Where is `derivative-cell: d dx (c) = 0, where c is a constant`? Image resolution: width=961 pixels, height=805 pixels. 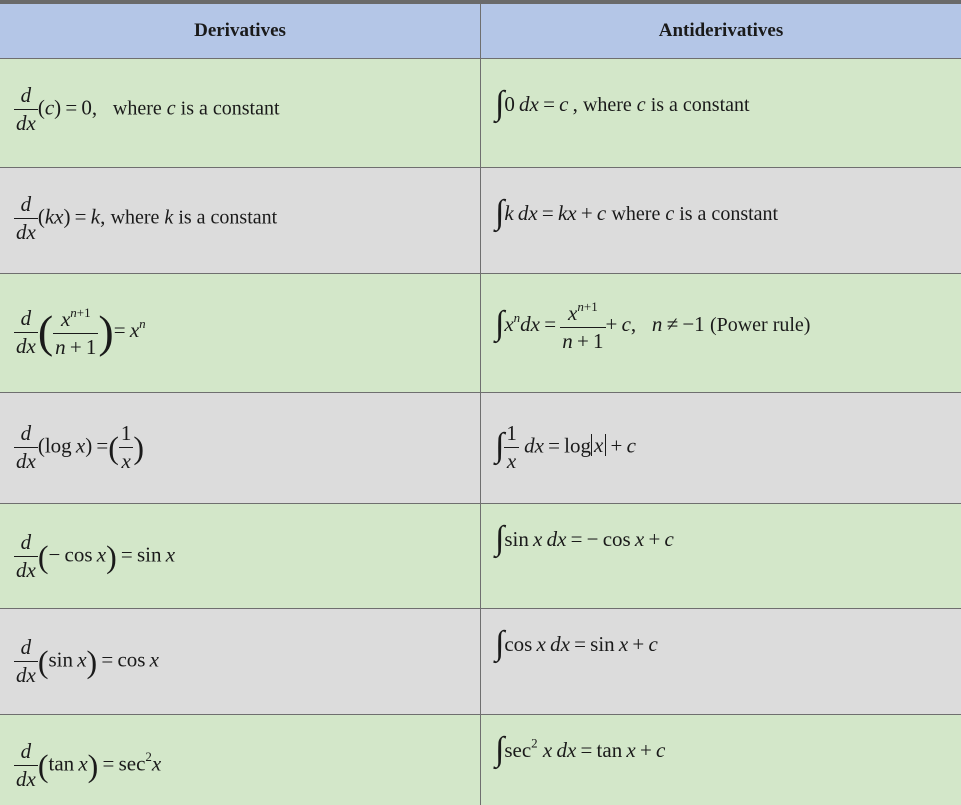 derivative-cell: d dx (c) = 0, where c is a constant is located at coordinates (240, 113).